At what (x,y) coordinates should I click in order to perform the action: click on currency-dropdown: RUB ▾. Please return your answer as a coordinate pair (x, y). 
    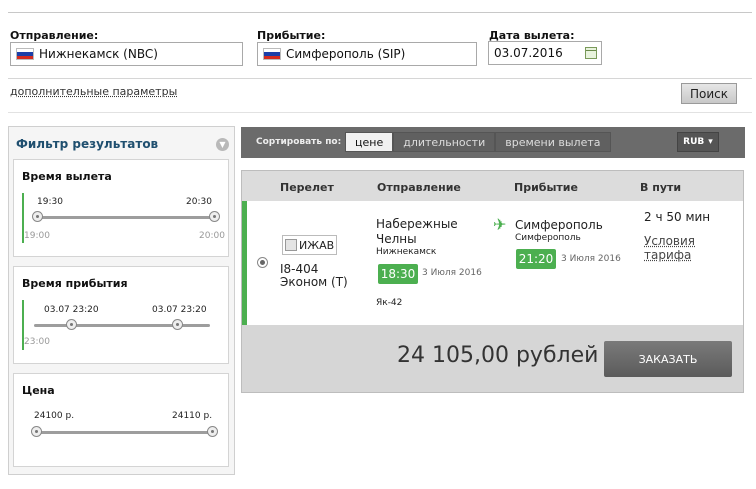
    Looking at the image, I should click on (698, 142).